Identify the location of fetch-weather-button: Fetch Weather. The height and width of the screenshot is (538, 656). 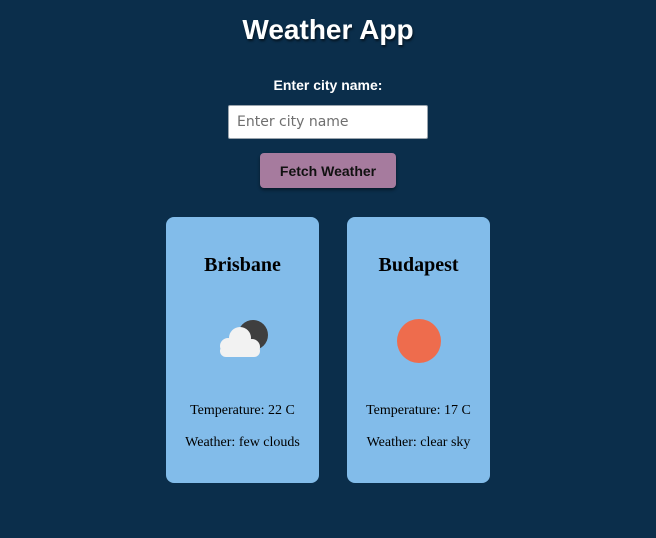
(328, 170).